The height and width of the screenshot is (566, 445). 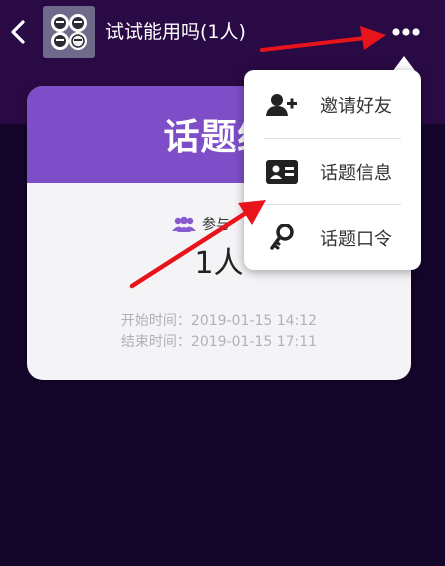 I want to click on group-icon, so click(x=184, y=224).